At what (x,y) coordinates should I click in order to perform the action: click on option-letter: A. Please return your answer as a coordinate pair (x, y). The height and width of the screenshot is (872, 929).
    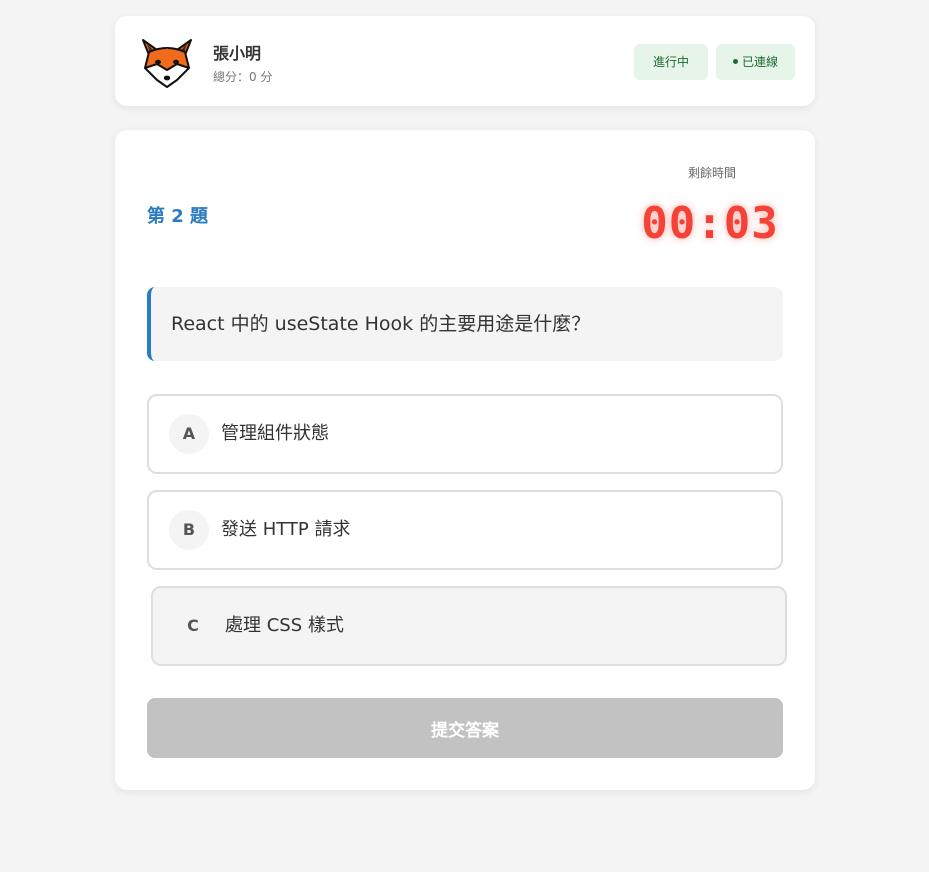
    Looking at the image, I should click on (189, 434).